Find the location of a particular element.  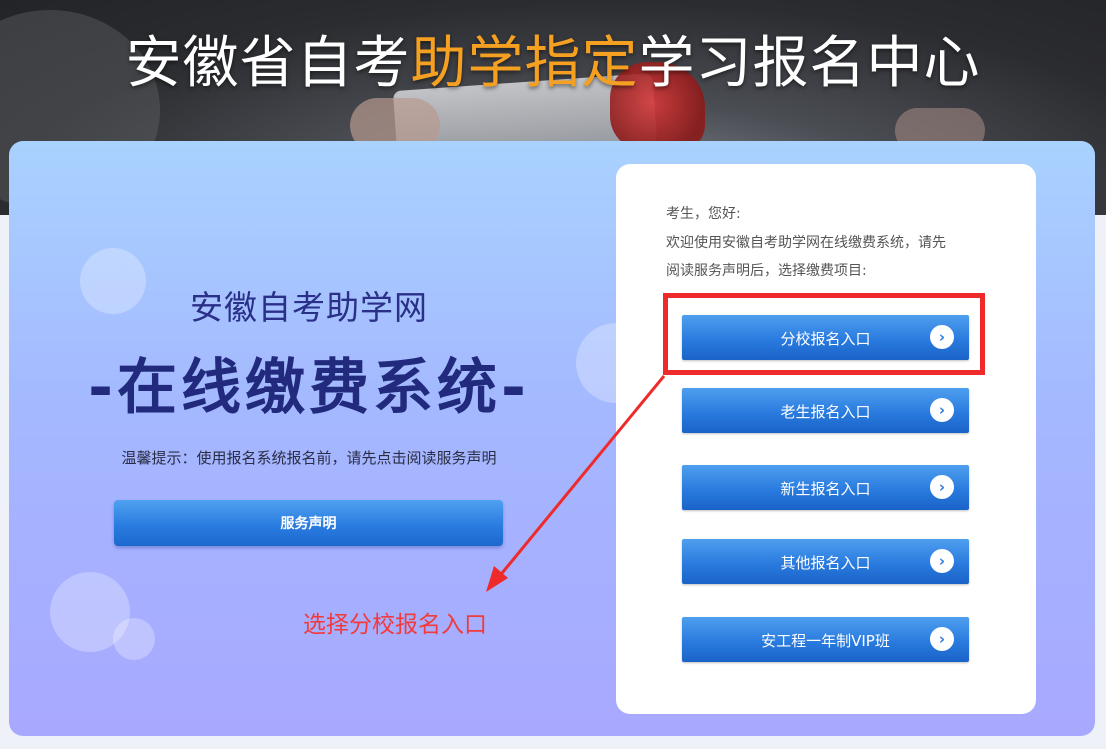

annotation-arrow is located at coordinates (576, 483).